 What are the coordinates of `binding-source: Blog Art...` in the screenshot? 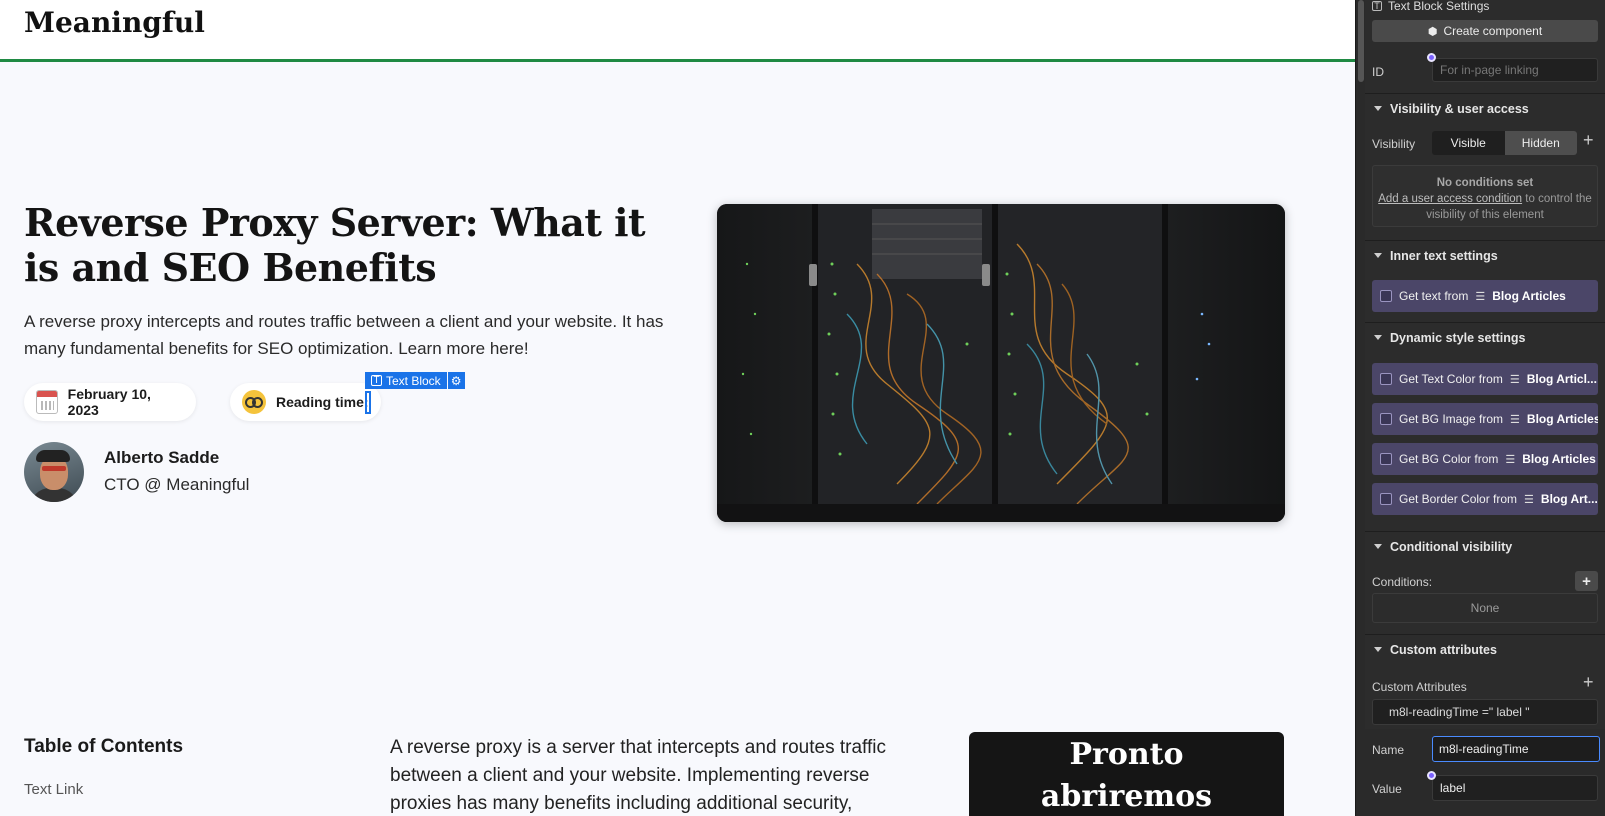 It's located at (1569, 499).